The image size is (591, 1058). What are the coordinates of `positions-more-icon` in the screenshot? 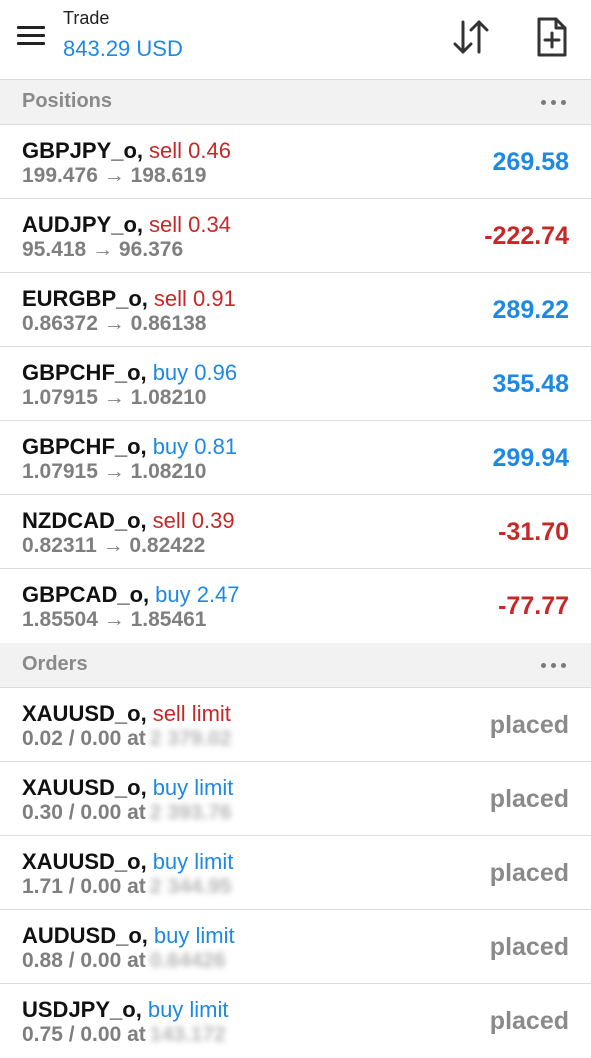 It's located at (554, 102).